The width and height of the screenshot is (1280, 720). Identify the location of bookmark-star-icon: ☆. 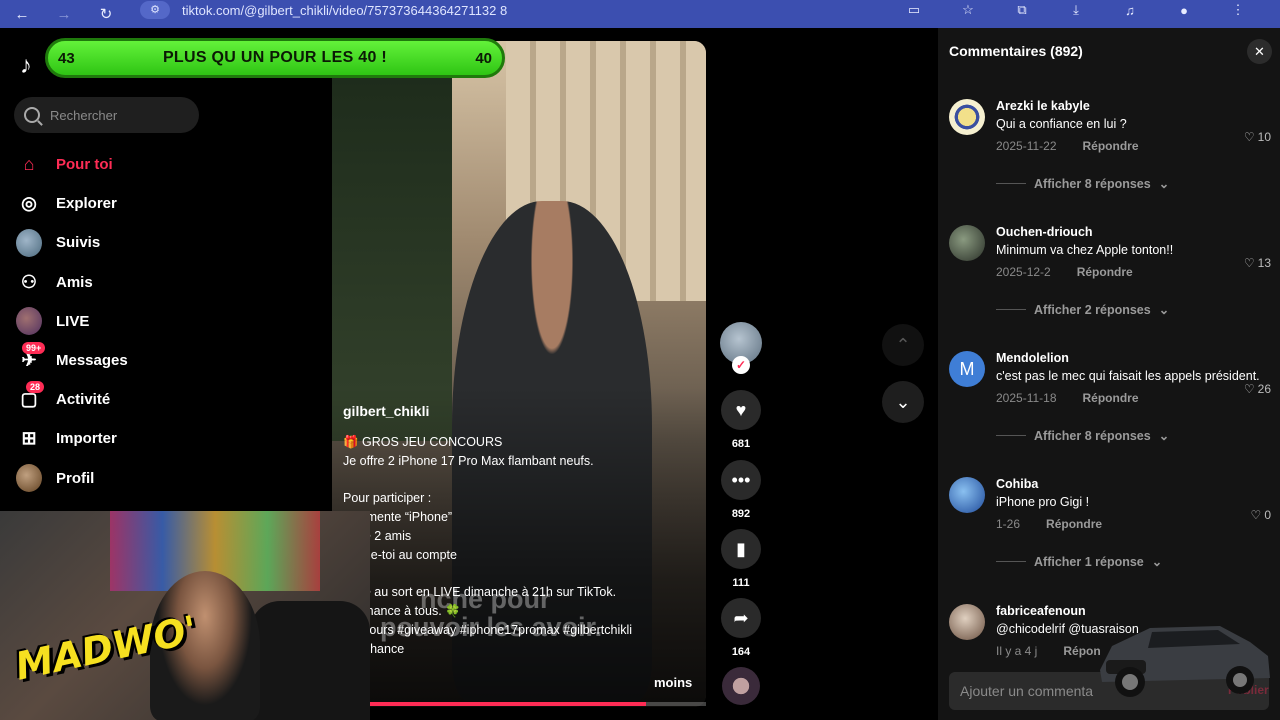
(968, 10).